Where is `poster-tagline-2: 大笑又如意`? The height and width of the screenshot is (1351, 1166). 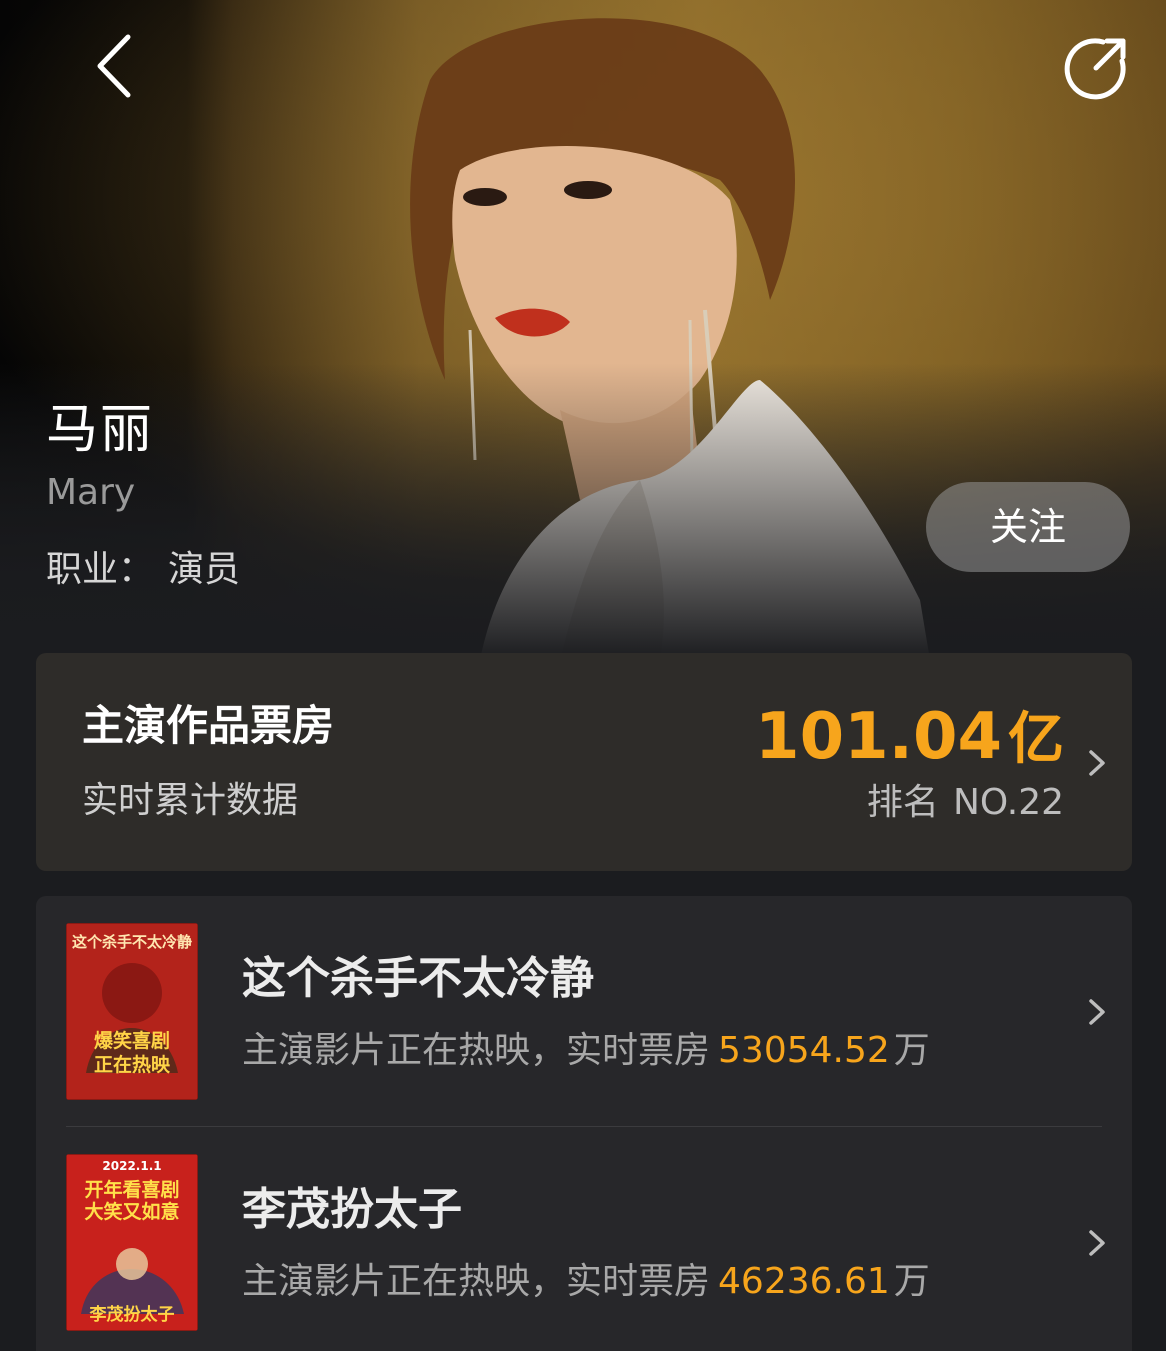 poster-tagline-2: 大笑又如意 is located at coordinates (131, 1211).